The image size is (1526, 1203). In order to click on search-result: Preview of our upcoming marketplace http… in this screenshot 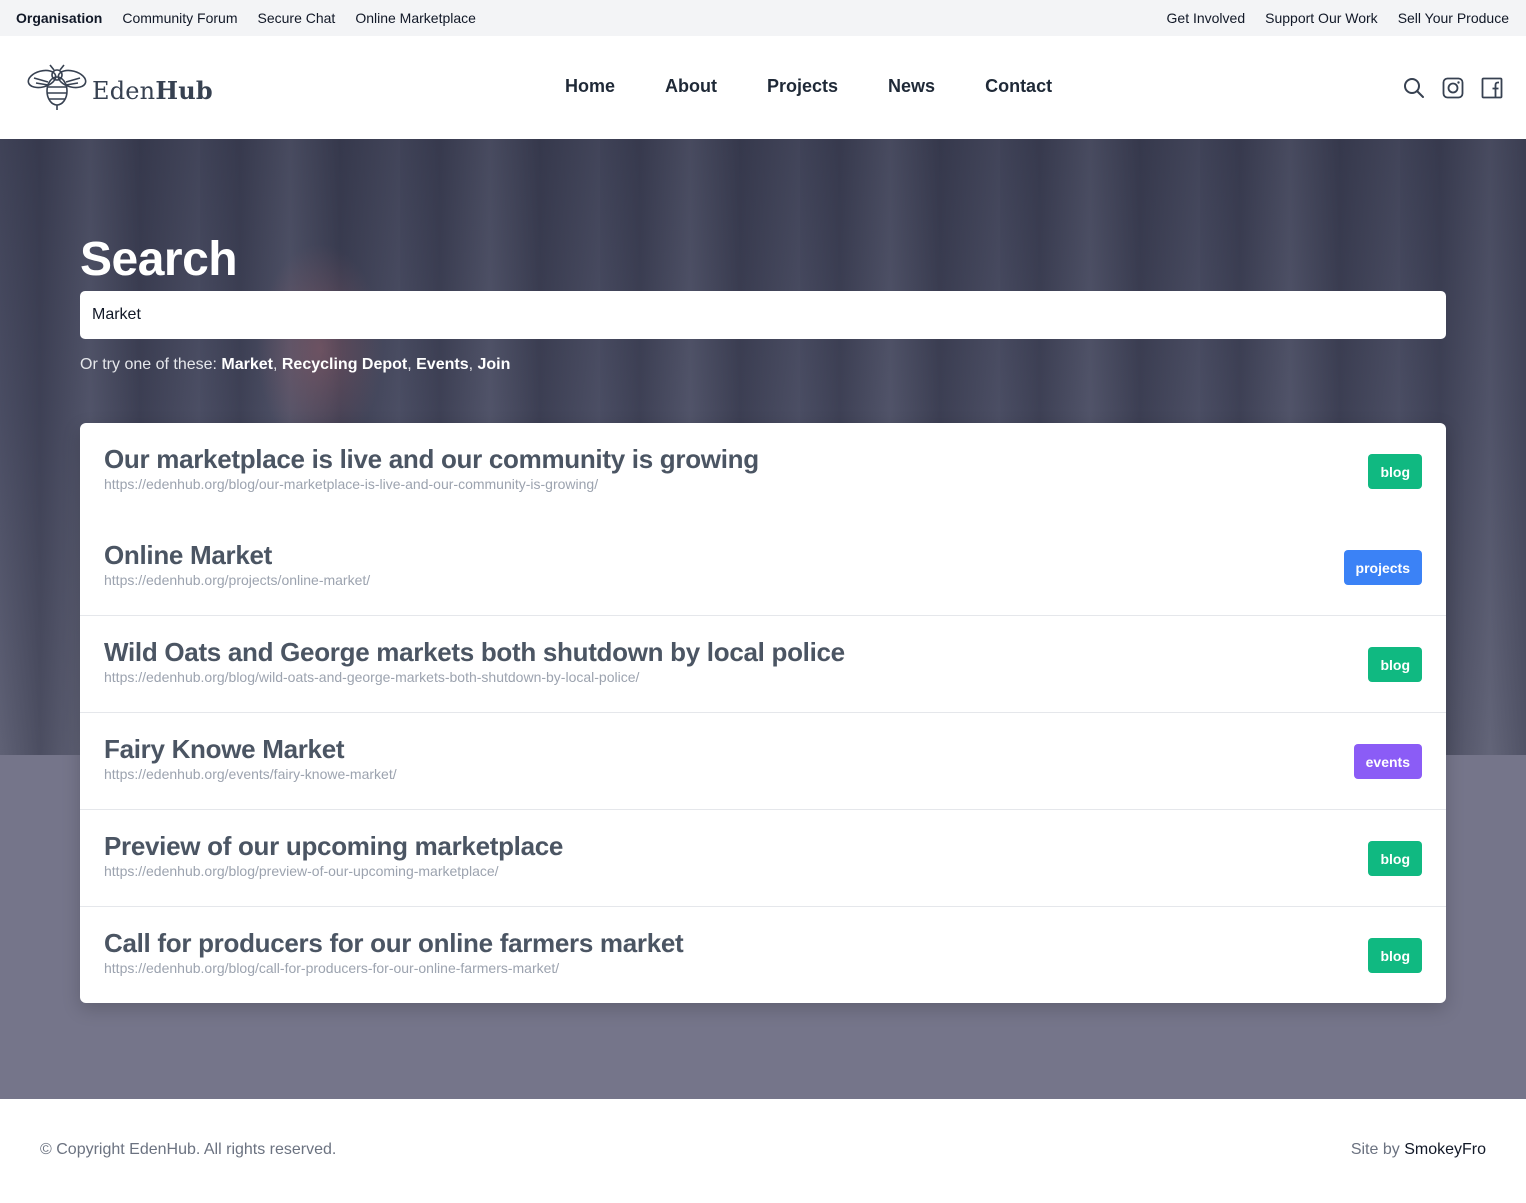, I will do `click(763, 858)`.